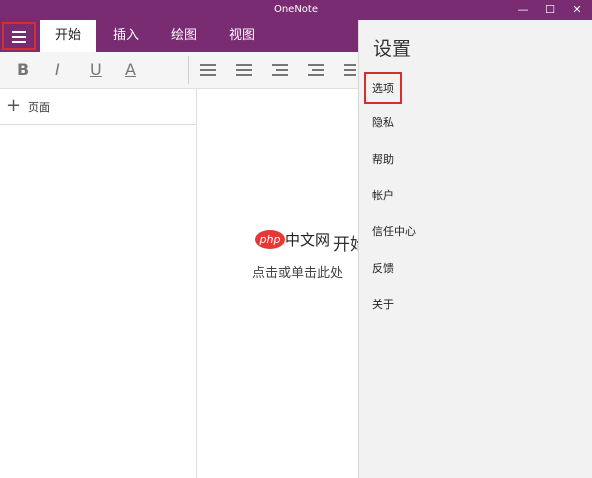 This screenshot has width=592, height=478. What do you see at coordinates (392, 49) in the screenshot?
I see `settings-title: 设置` at bounding box center [392, 49].